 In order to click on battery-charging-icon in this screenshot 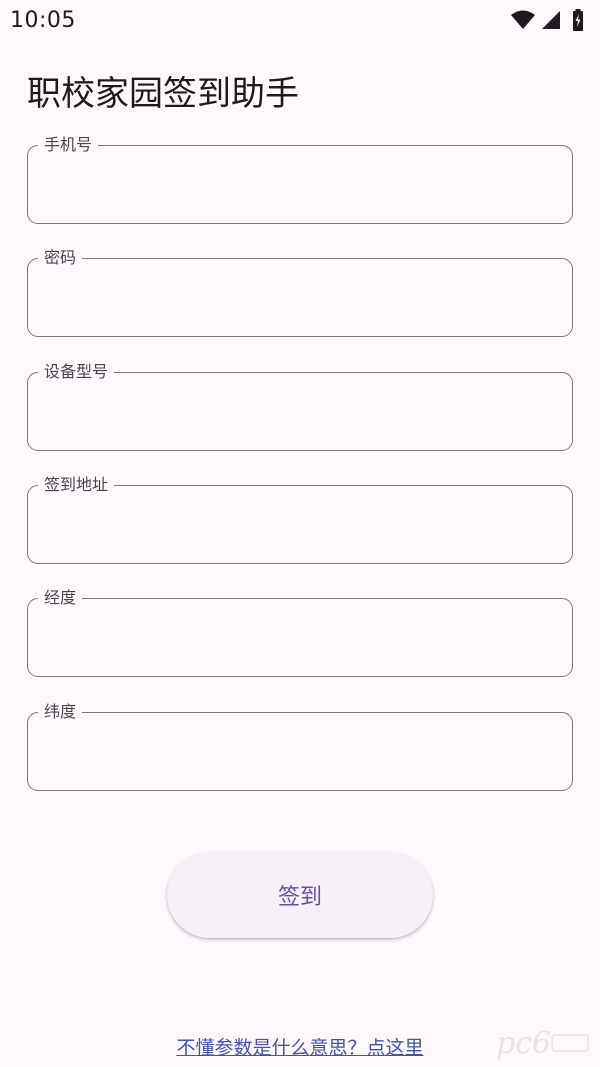, I will do `click(578, 20)`.